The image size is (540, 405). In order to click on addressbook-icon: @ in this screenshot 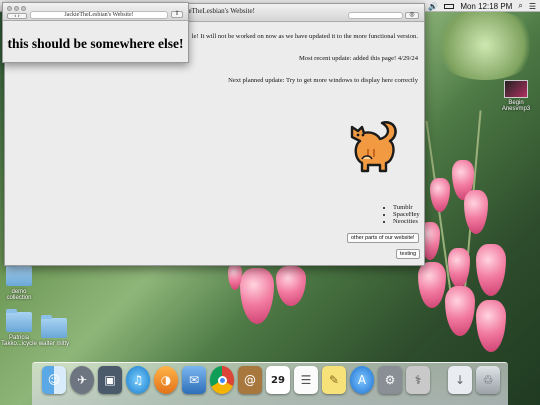, I will do `click(250, 380)`.